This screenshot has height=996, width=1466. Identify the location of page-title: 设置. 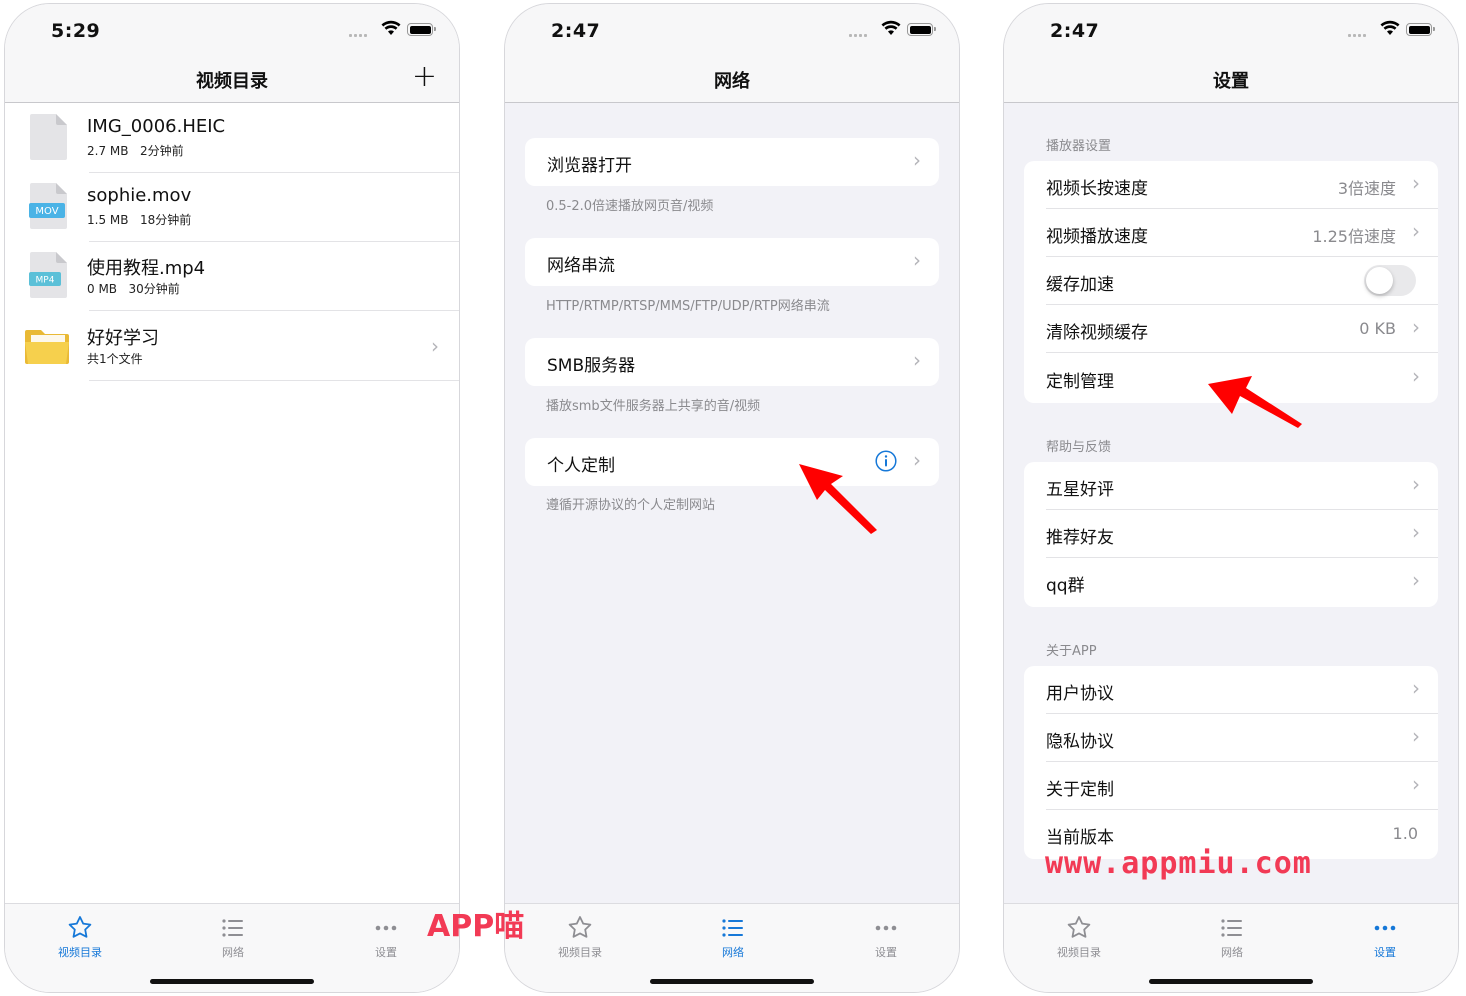
(1231, 81).